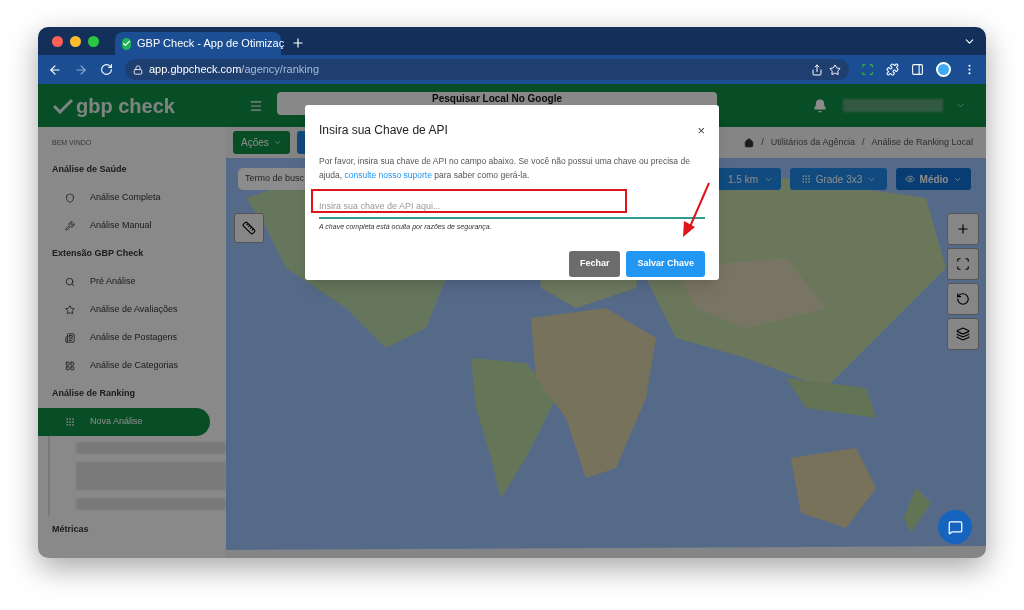 The width and height of the screenshot is (1024, 610). I want to click on screenshot-icon, so click(867, 69).